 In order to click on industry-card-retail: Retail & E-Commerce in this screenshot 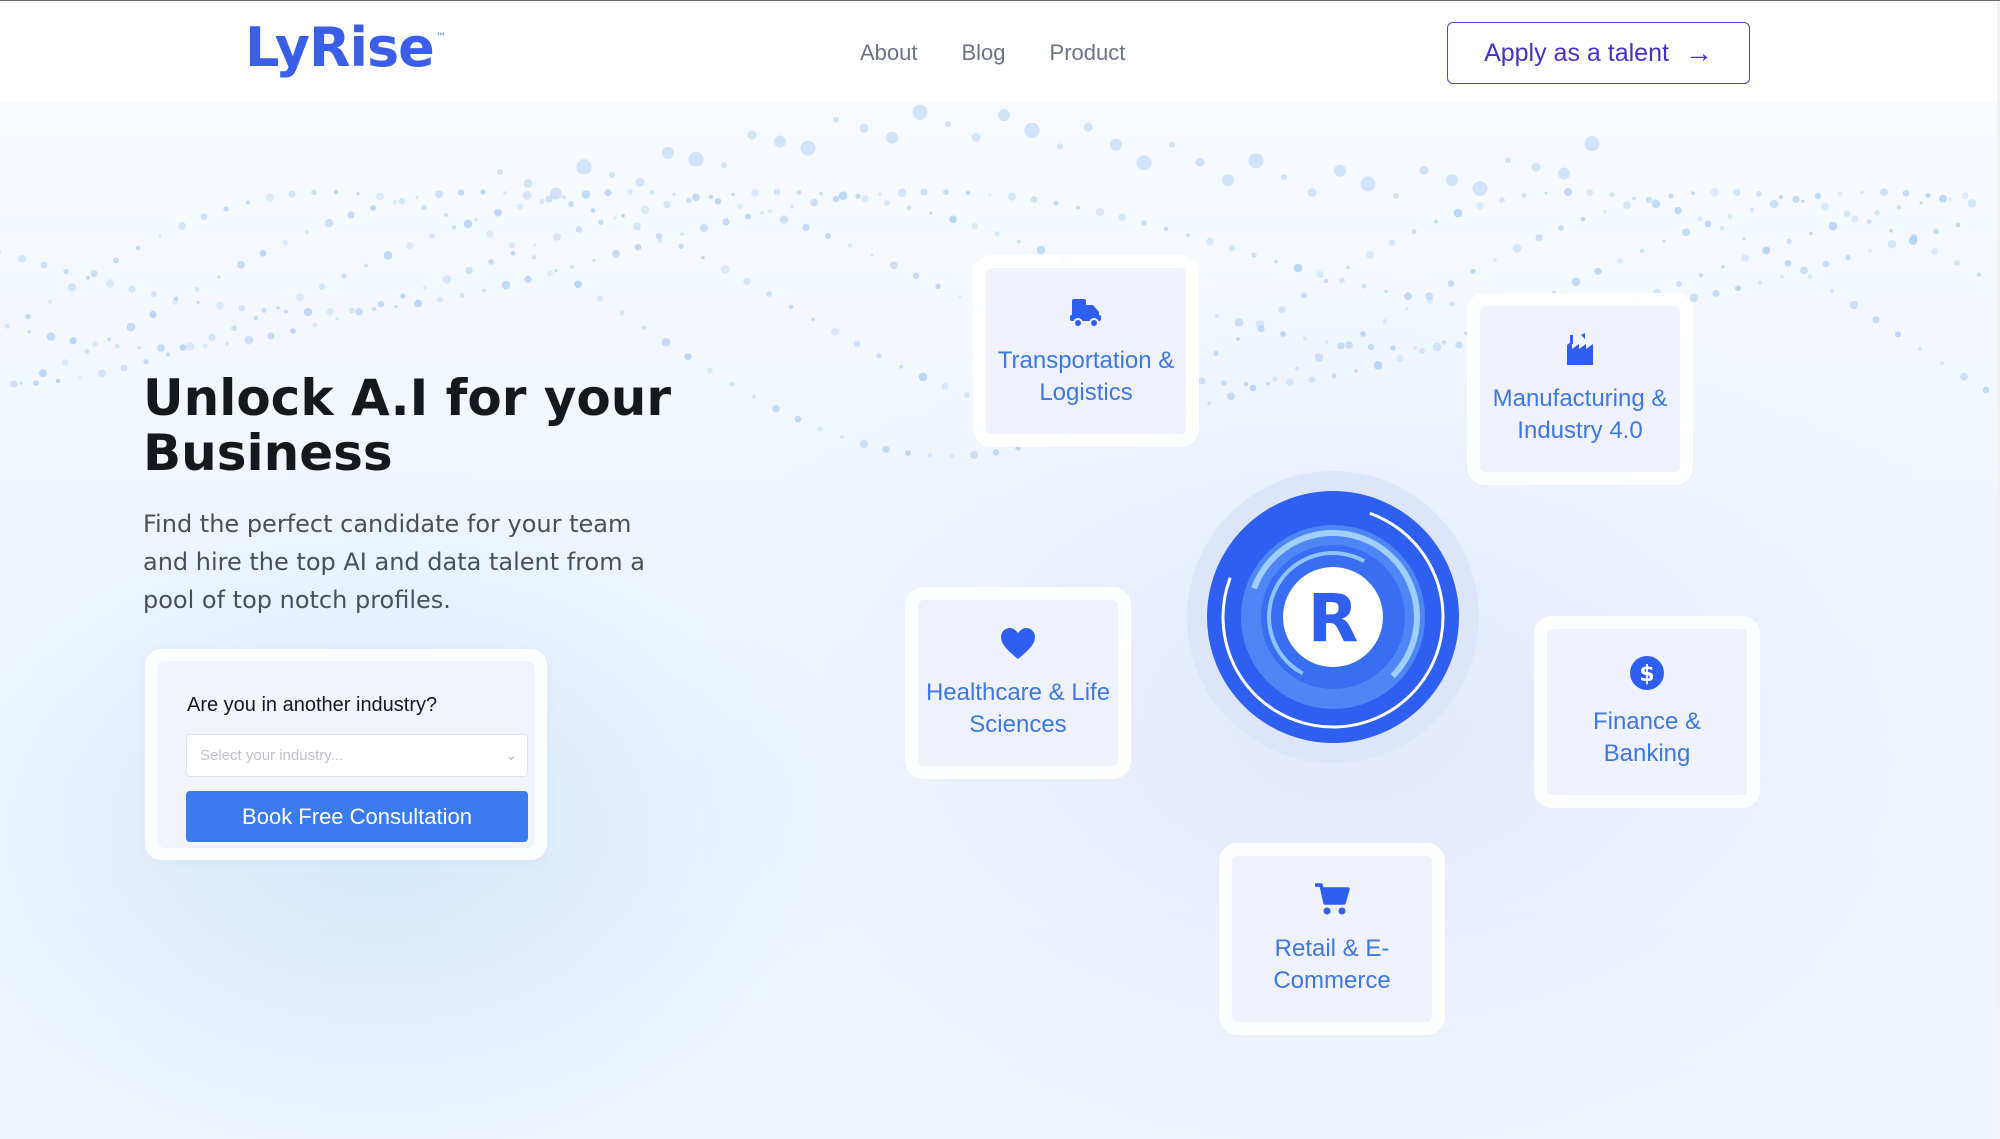, I will do `click(1332, 939)`.